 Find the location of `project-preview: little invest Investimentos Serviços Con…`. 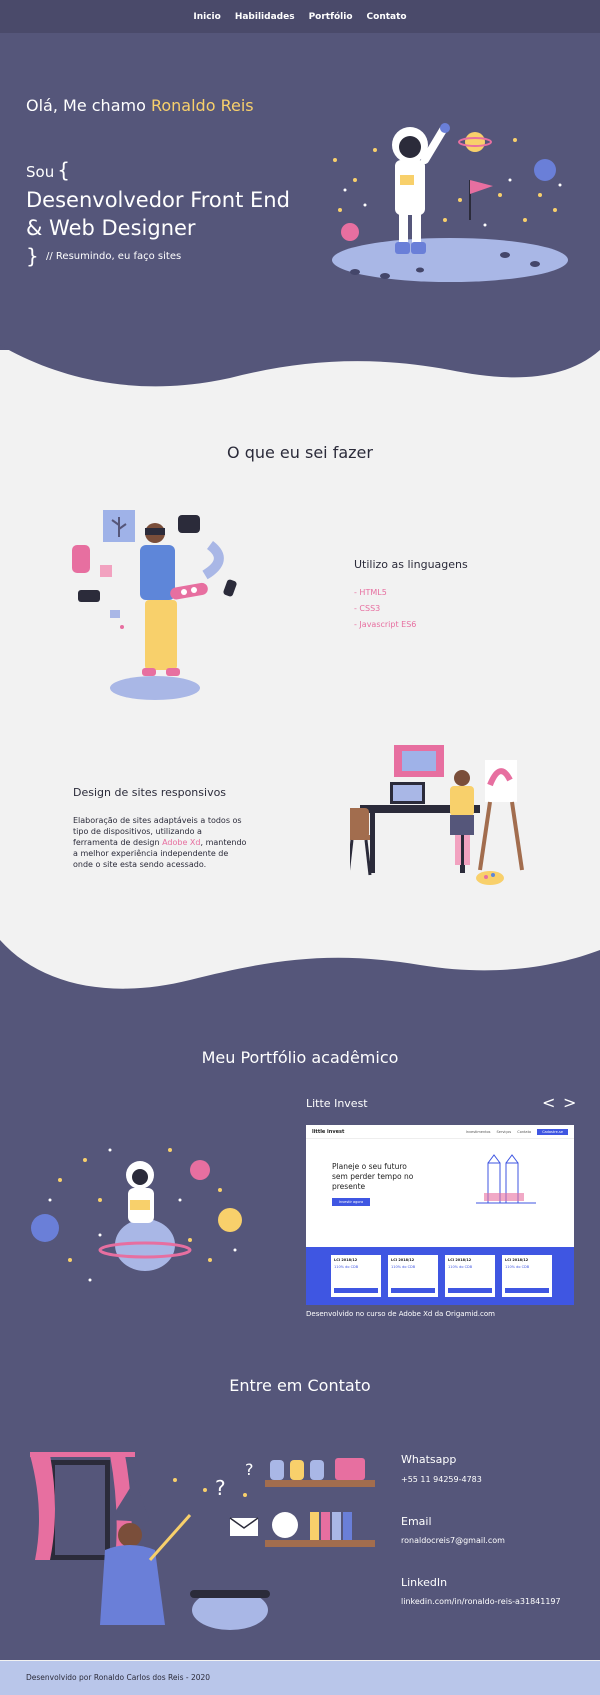

project-preview: little invest Investimentos Serviços Con… is located at coordinates (440, 1215).